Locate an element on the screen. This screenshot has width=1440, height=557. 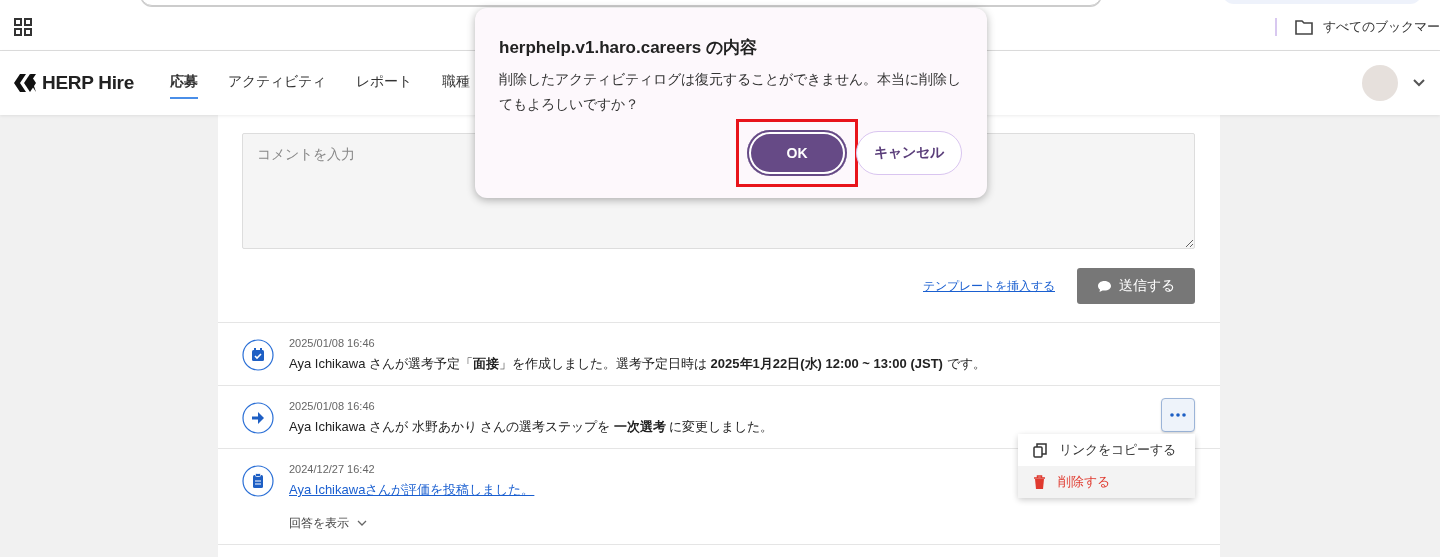
activity-time: 2024/12/27 16:42 is located at coordinates (332, 469).